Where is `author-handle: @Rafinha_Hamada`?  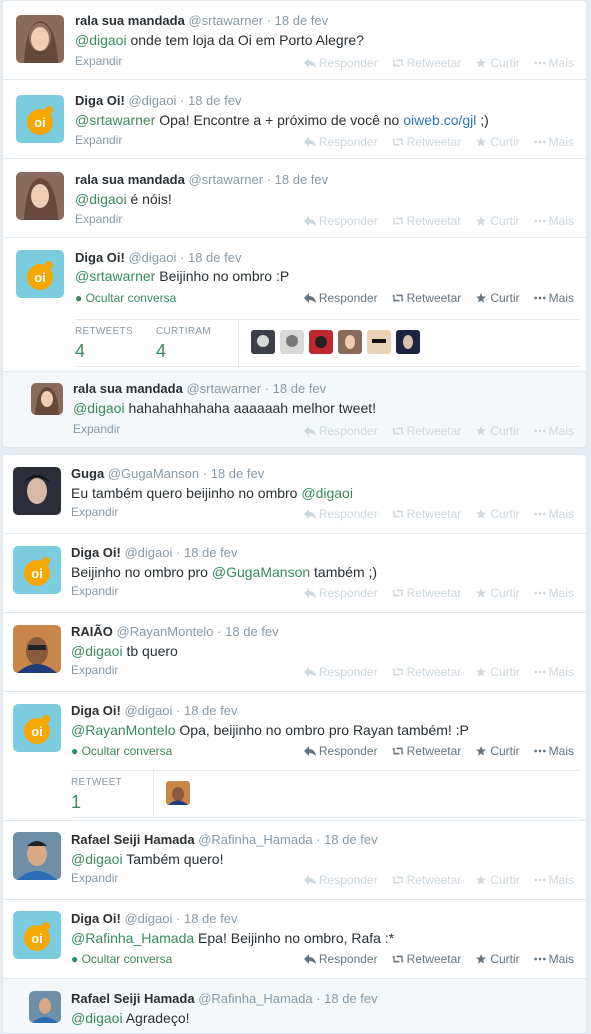
author-handle: @Rafinha_Hamada is located at coordinates (255, 839).